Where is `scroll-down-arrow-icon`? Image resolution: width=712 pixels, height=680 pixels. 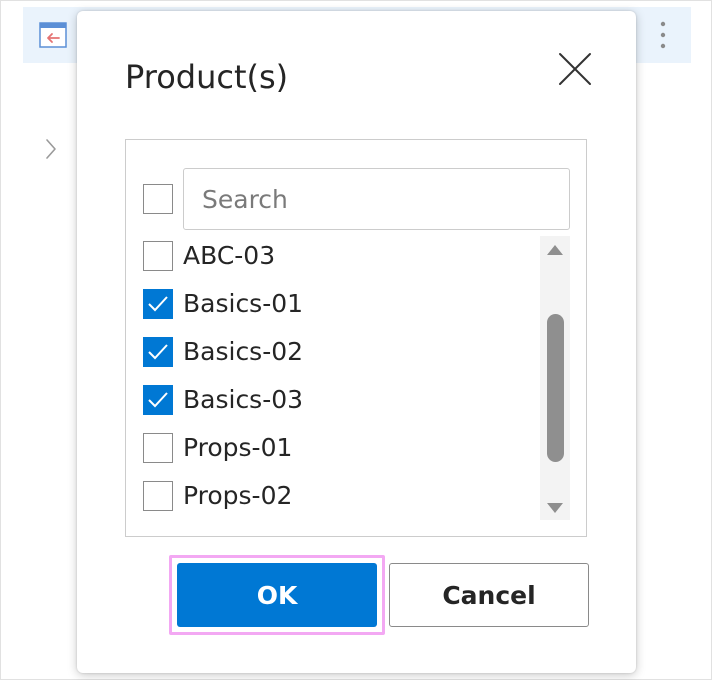 scroll-down-arrow-icon is located at coordinates (555, 507).